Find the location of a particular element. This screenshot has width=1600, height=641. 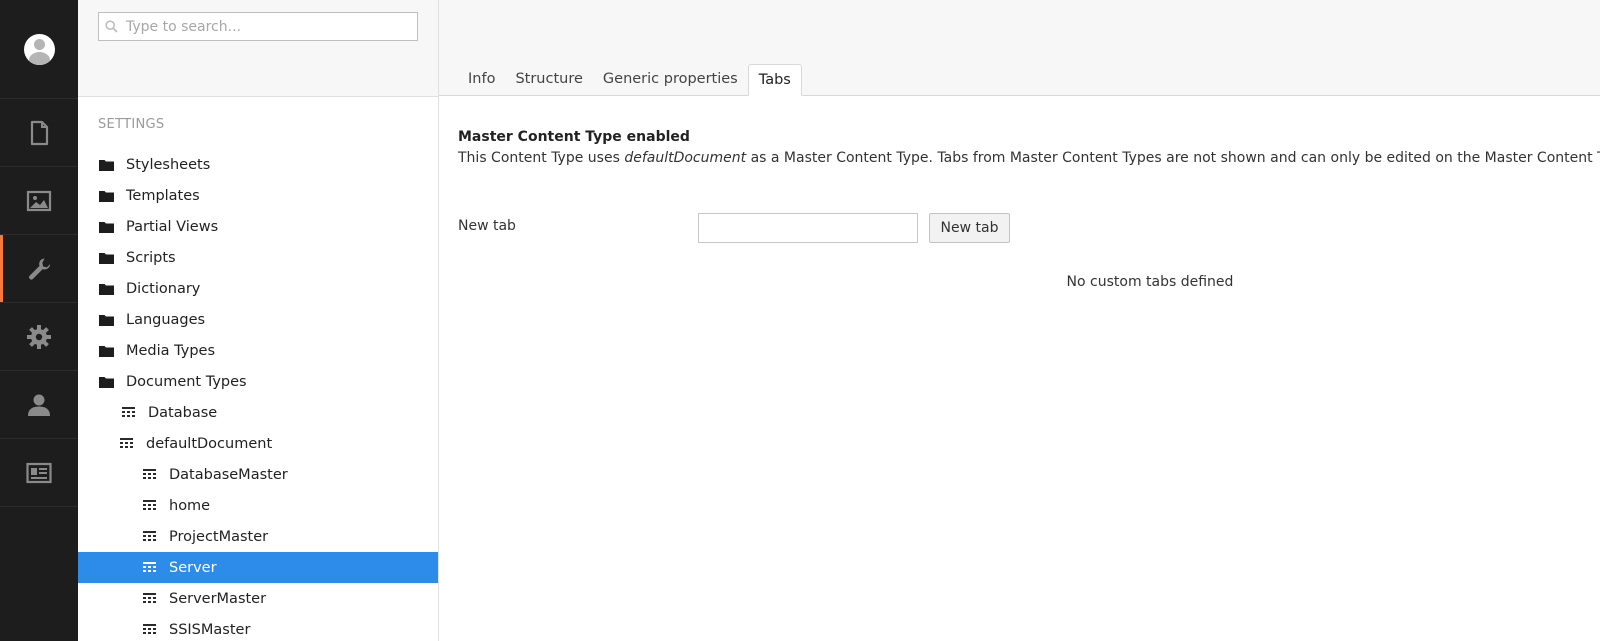

tree-item-label: Document Types is located at coordinates (186, 381).